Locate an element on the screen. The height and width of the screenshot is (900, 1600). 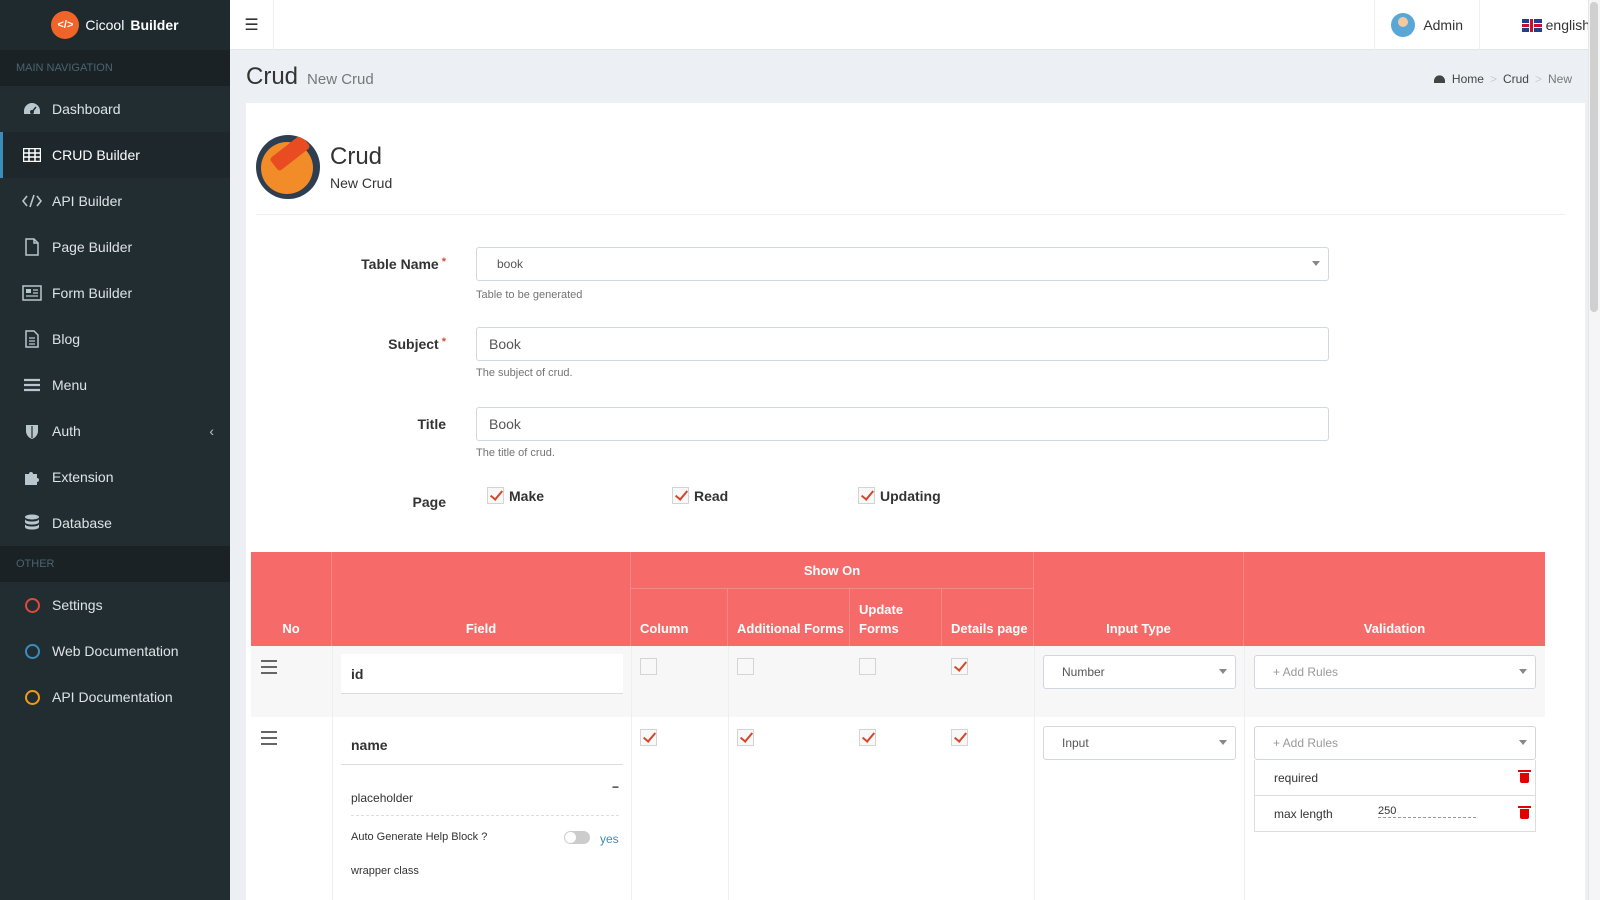
header-update-forms: Update Forms is located at coordinates (896, 617).